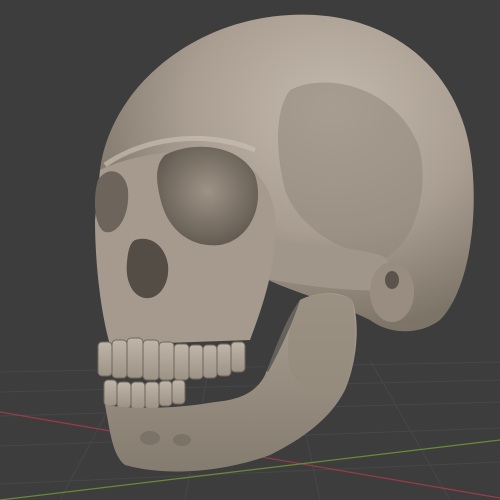 This screenshot has width=500, height=500. What do you see at coordinates (144, 394) in the screenshot?
I see `lower-teeth` at bounding box center [144, 394].